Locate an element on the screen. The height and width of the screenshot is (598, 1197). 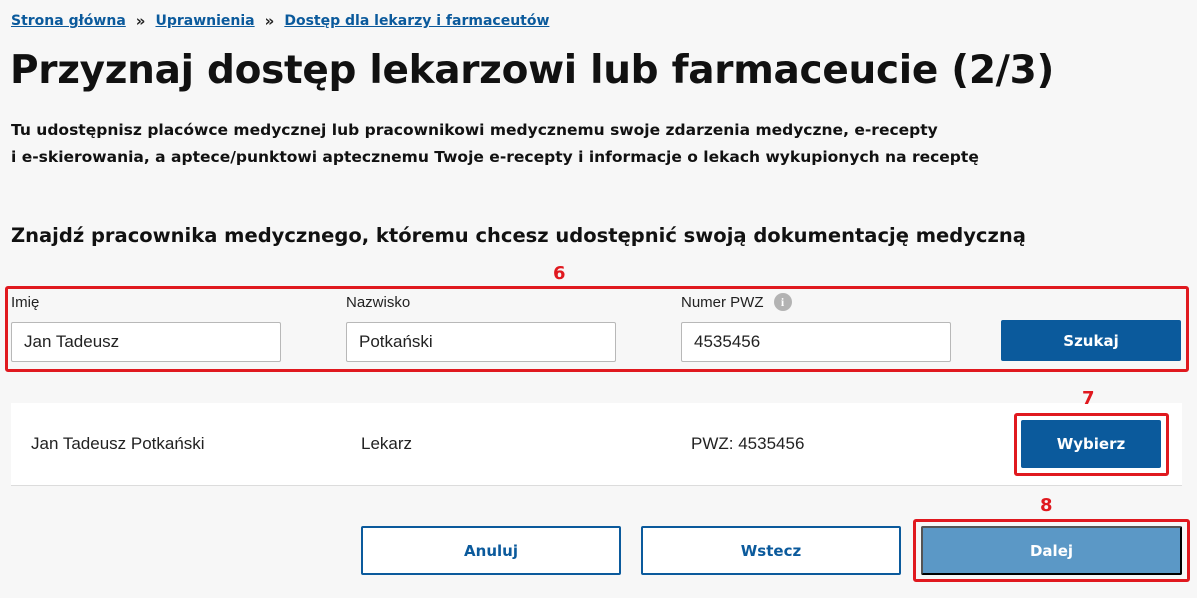
next-button: Dalej is located at coordinates (1051, 550).